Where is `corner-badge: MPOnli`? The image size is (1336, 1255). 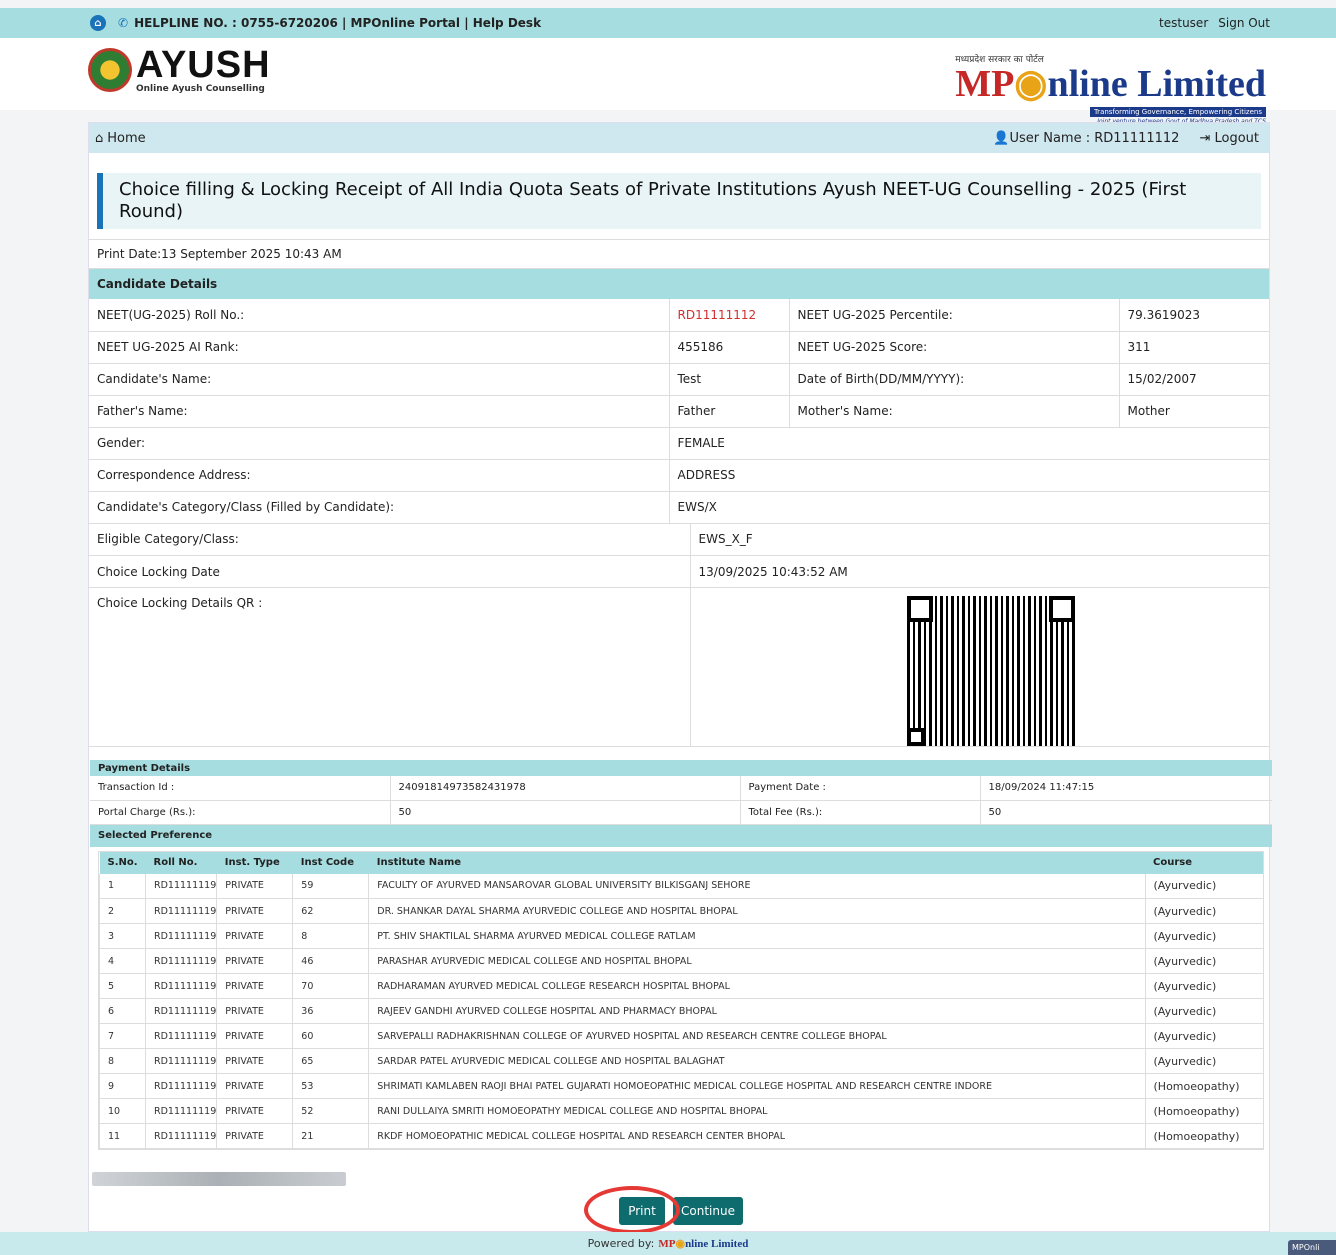
corner-badge: MPOnli is located at coordinates (1312, 1247).